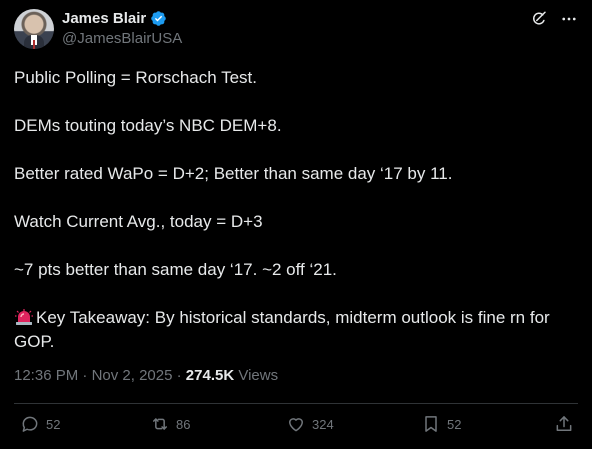 This screenshot has width=592, height=449. What do you see at coordinates (158, 18) in the screenshot?
I see `verified-badge-icon` at bounding box center [158, 18].